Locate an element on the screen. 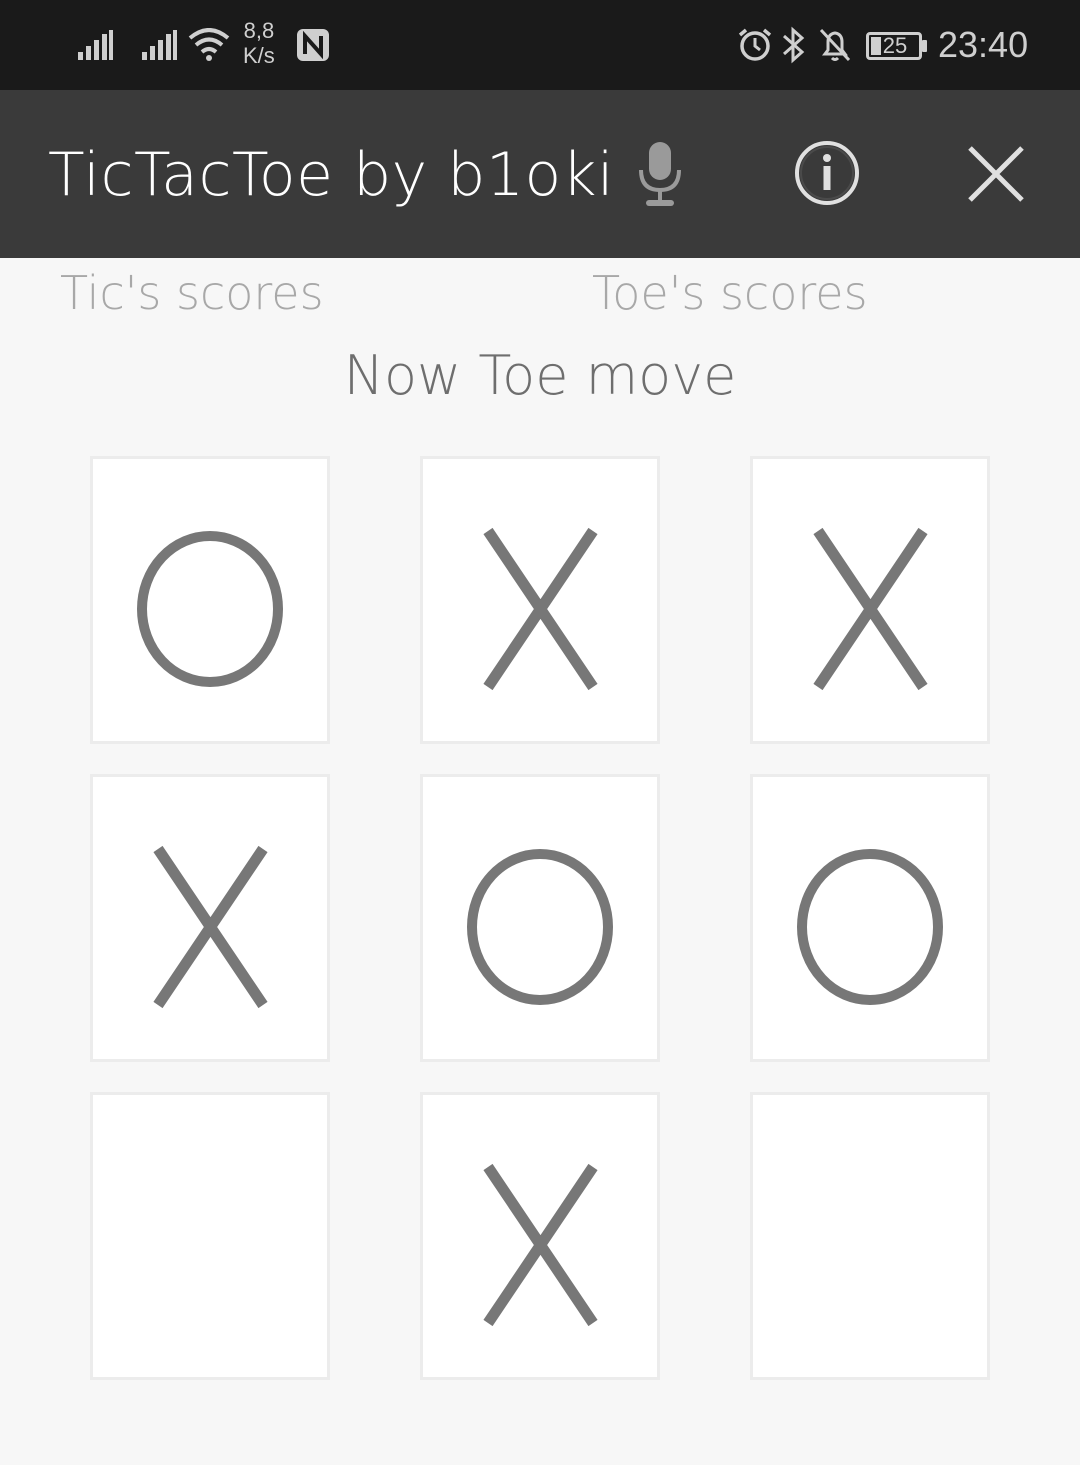 Image resolution: width=1080 pixels, height=1465 pixels. battery-icon: 25 is located at coordinates (897, 46).